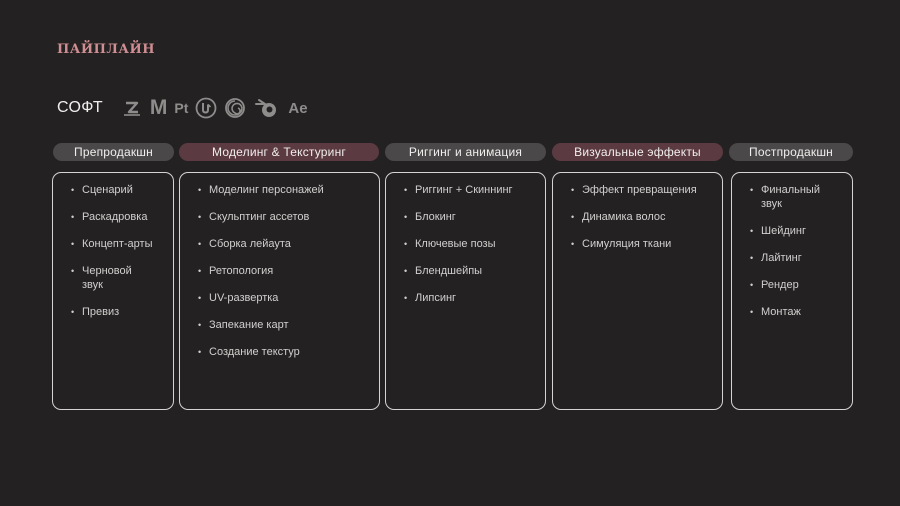  I want to click on task-item: Финальный звук, so click(786, 197).